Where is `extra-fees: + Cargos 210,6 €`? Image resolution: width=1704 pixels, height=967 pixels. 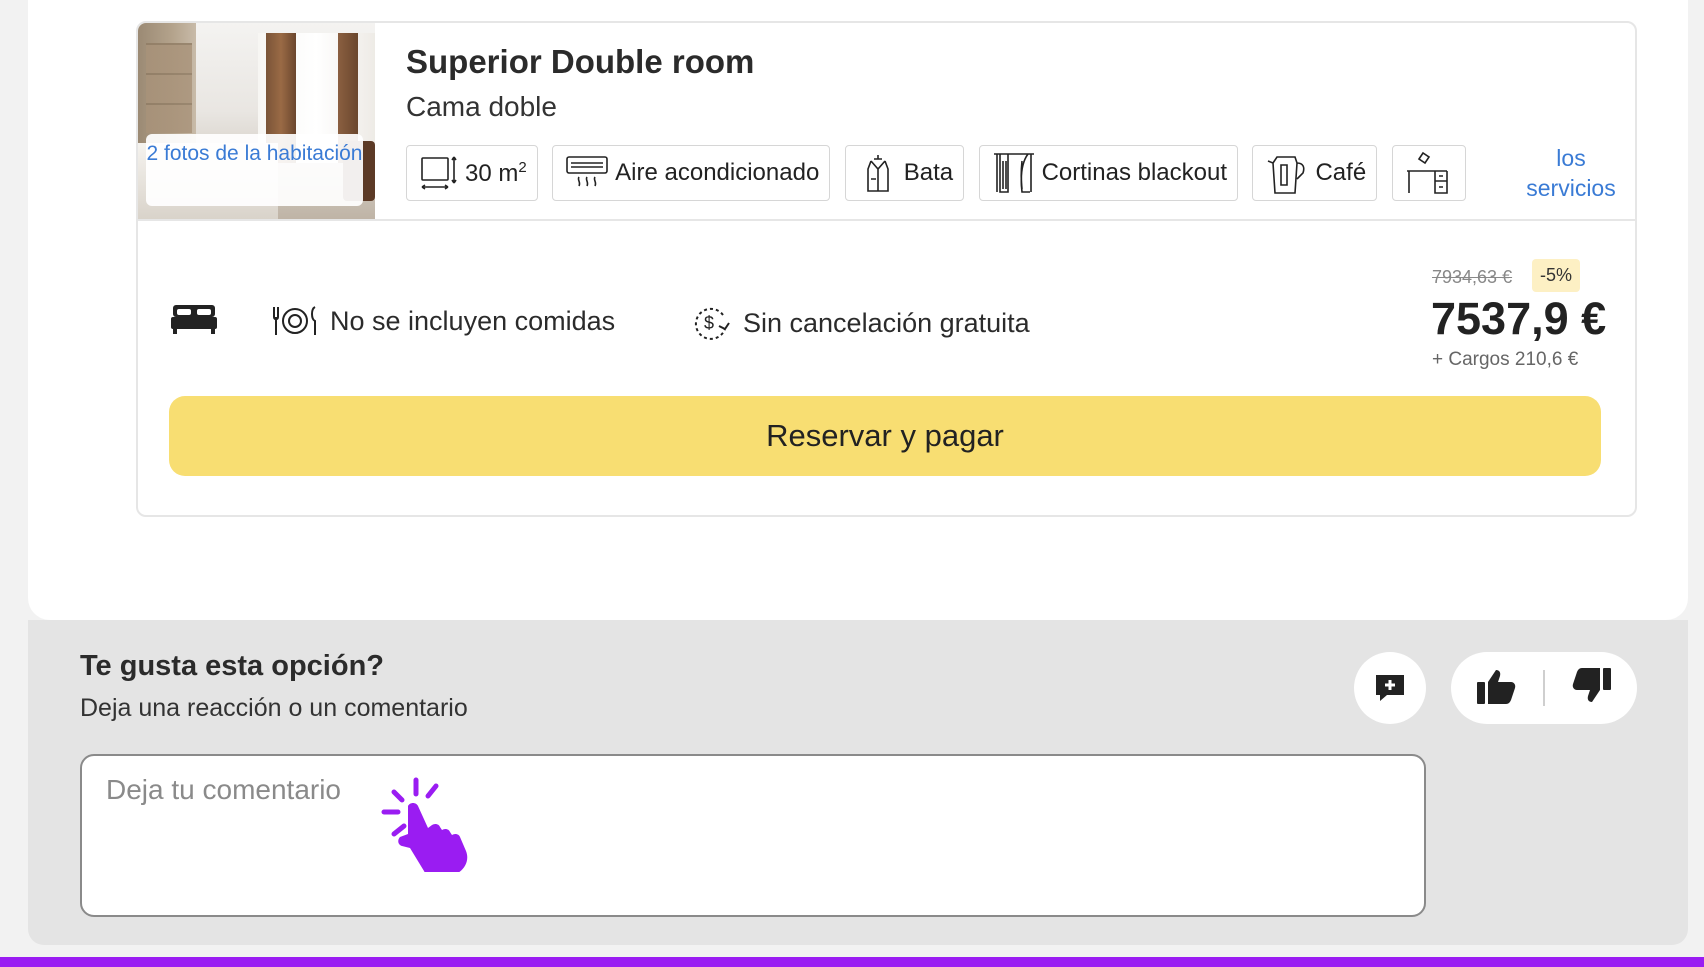
extra-fees: + Cargos 210,6 € is located at coordinates (1505, 359).